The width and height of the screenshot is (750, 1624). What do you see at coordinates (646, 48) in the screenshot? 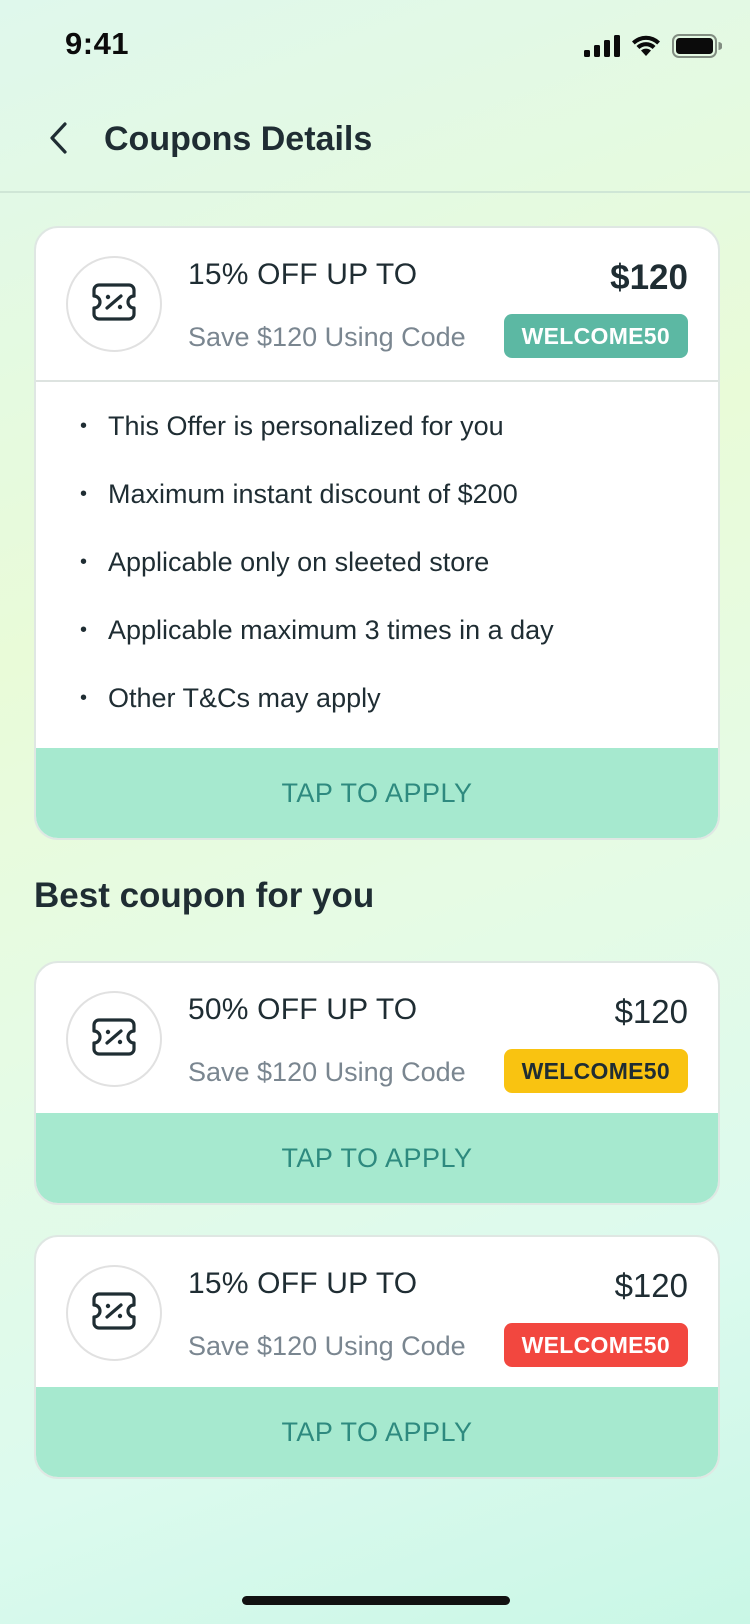
I see `wifi-icon` at bounding box center [646, 48].